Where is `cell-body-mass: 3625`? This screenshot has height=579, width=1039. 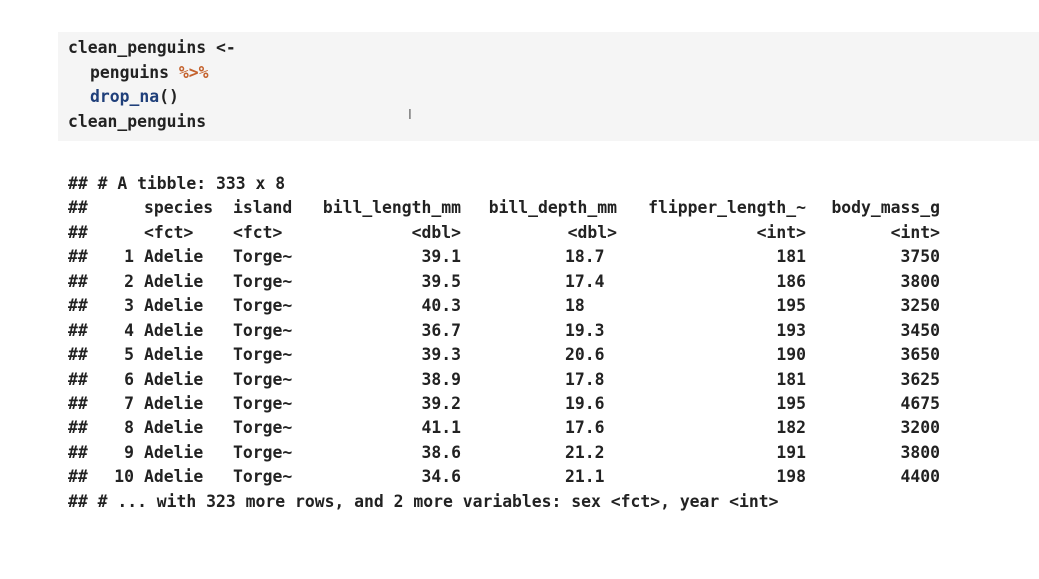
cell-body-mass: 3625 is located at coordinates (920, 379).